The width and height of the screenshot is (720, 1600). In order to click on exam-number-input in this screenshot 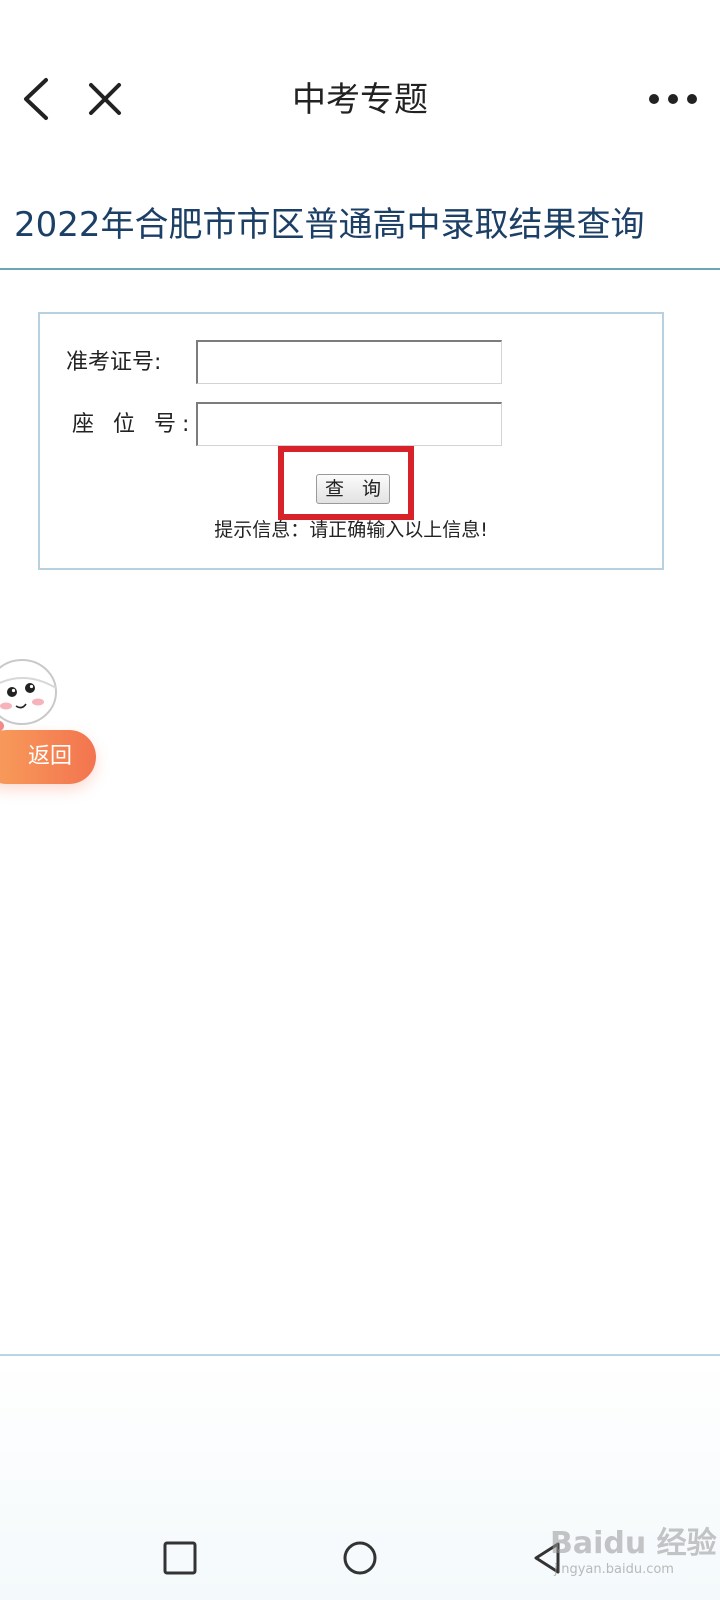, I will do `click(349, 362)`.